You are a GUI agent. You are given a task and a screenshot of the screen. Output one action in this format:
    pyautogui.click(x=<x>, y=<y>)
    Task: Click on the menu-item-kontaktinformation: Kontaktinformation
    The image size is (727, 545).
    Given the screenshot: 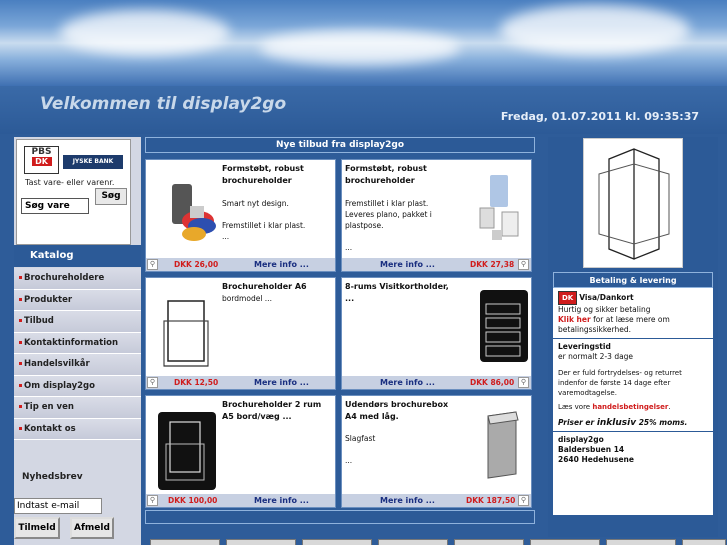 What is the action you would take?
    pyautogui.click(x=77, y=343)
    